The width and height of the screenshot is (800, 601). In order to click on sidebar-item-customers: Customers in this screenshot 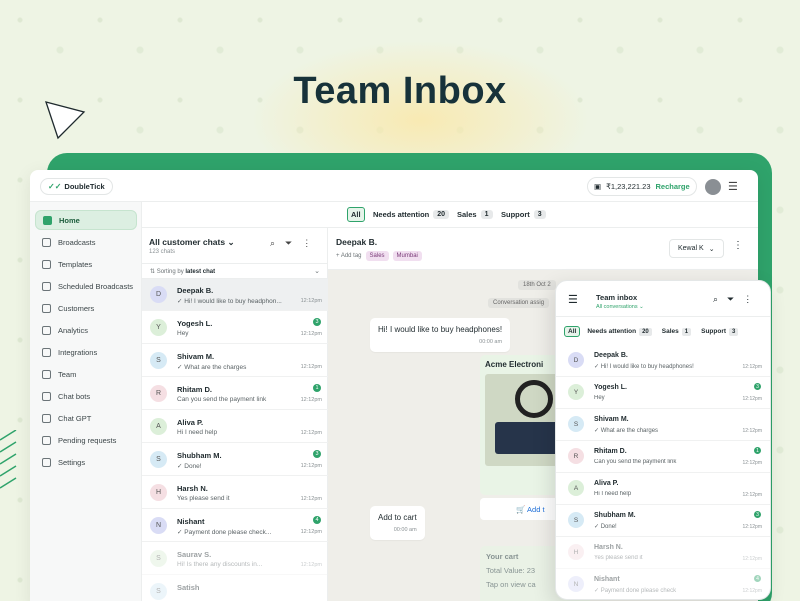, I will do `click(86, 308)`.